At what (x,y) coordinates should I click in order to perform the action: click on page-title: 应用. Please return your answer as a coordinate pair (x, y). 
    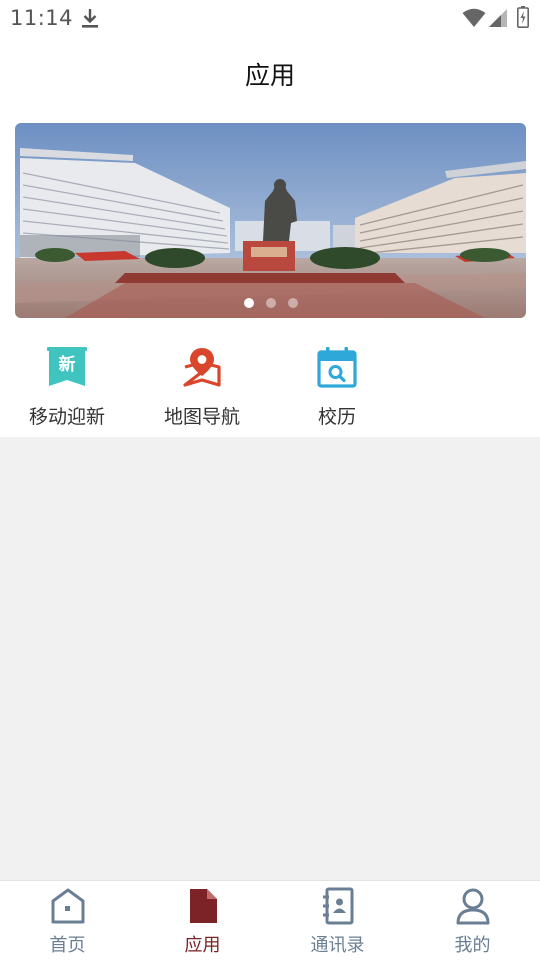
    Looking at the image, I should click on (269, 75).